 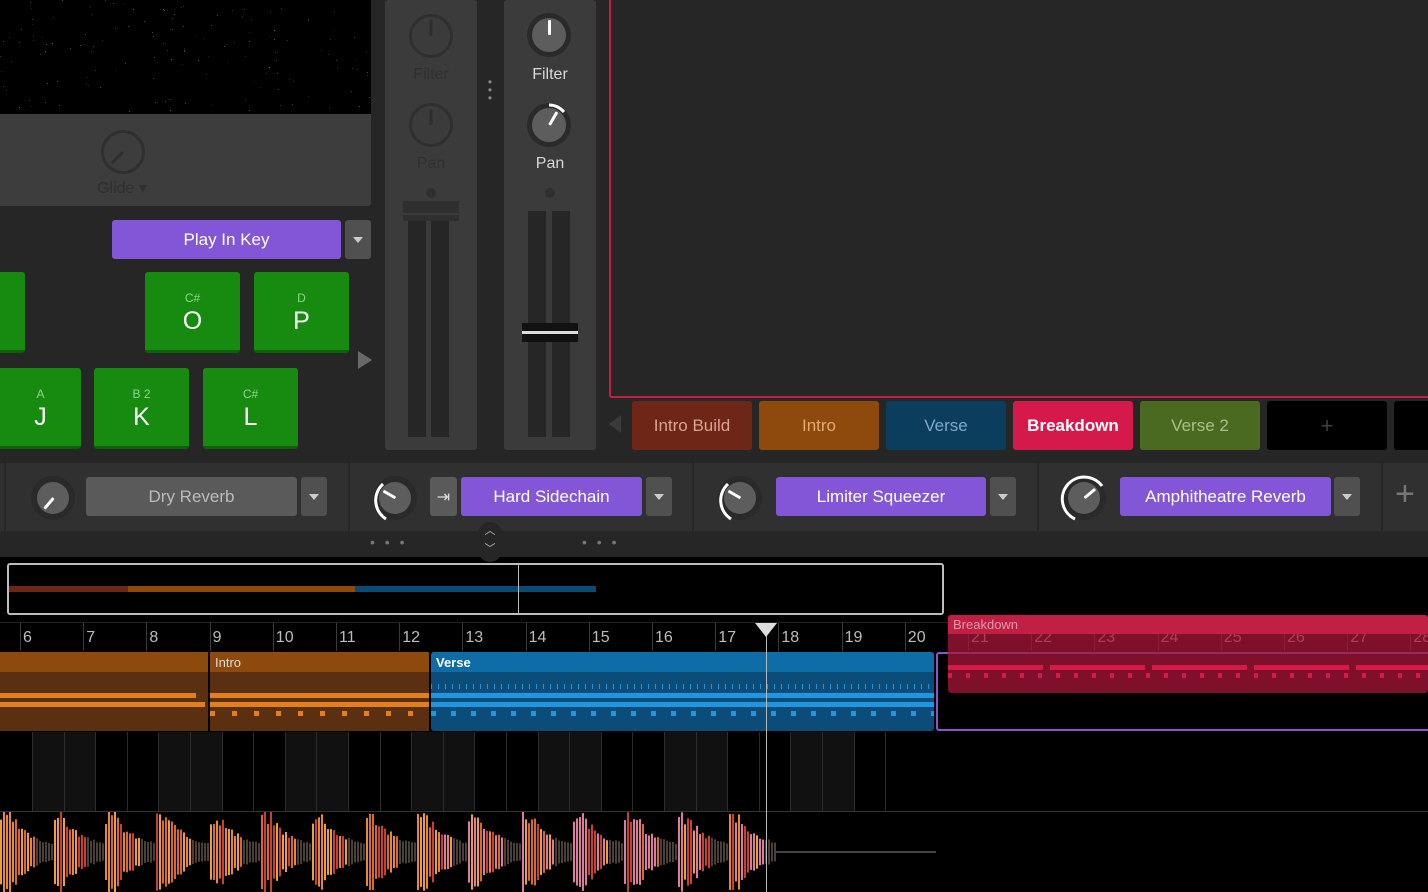 I want to click on key-pad, so click(x=12, y=312).